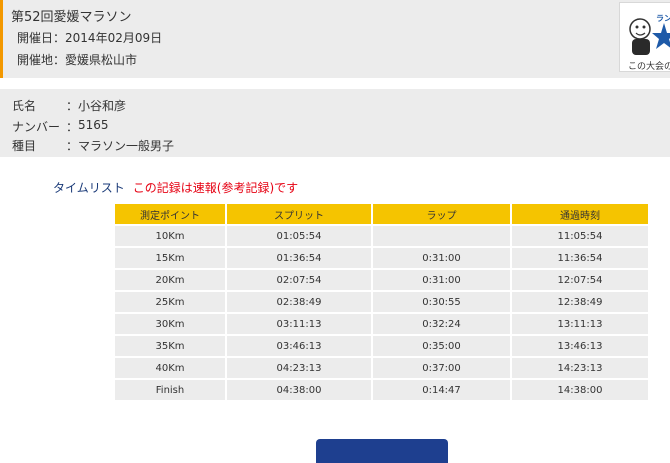 The image size is (670, 463). What do you see at coordinates (35, 60) in the screenshot?
I see `event-place-label: 開催地` at bounding box center [35, 60].